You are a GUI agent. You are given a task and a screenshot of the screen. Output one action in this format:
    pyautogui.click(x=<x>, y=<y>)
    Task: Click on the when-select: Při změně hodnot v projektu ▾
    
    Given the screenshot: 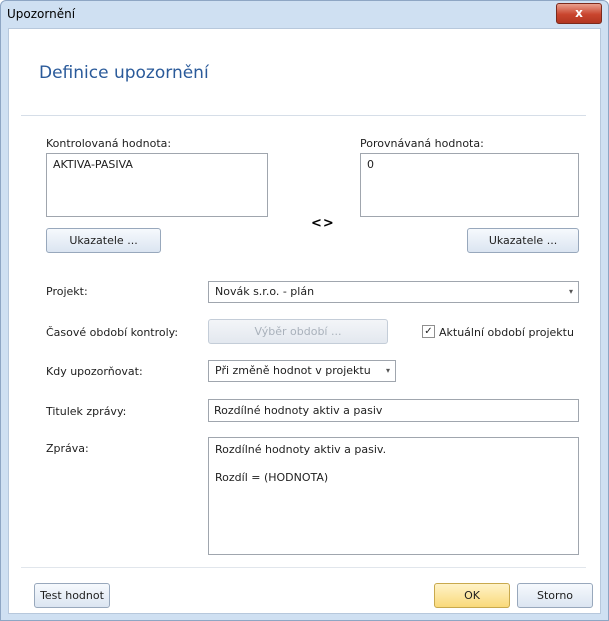 What is the action you would take?
    pyautogui.click(x=302, y=371)
    